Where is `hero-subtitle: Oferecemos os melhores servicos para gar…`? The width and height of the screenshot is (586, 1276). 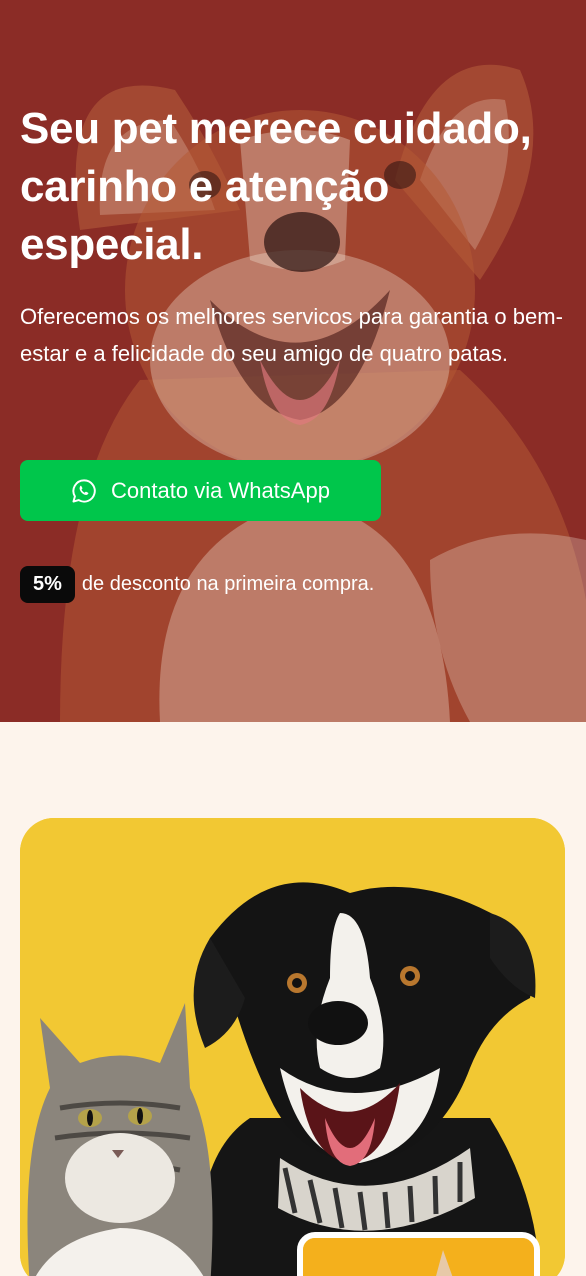
hero-subtitle: Oferecemos os melhores servicos para gar… is located at coordinates (291, 335).